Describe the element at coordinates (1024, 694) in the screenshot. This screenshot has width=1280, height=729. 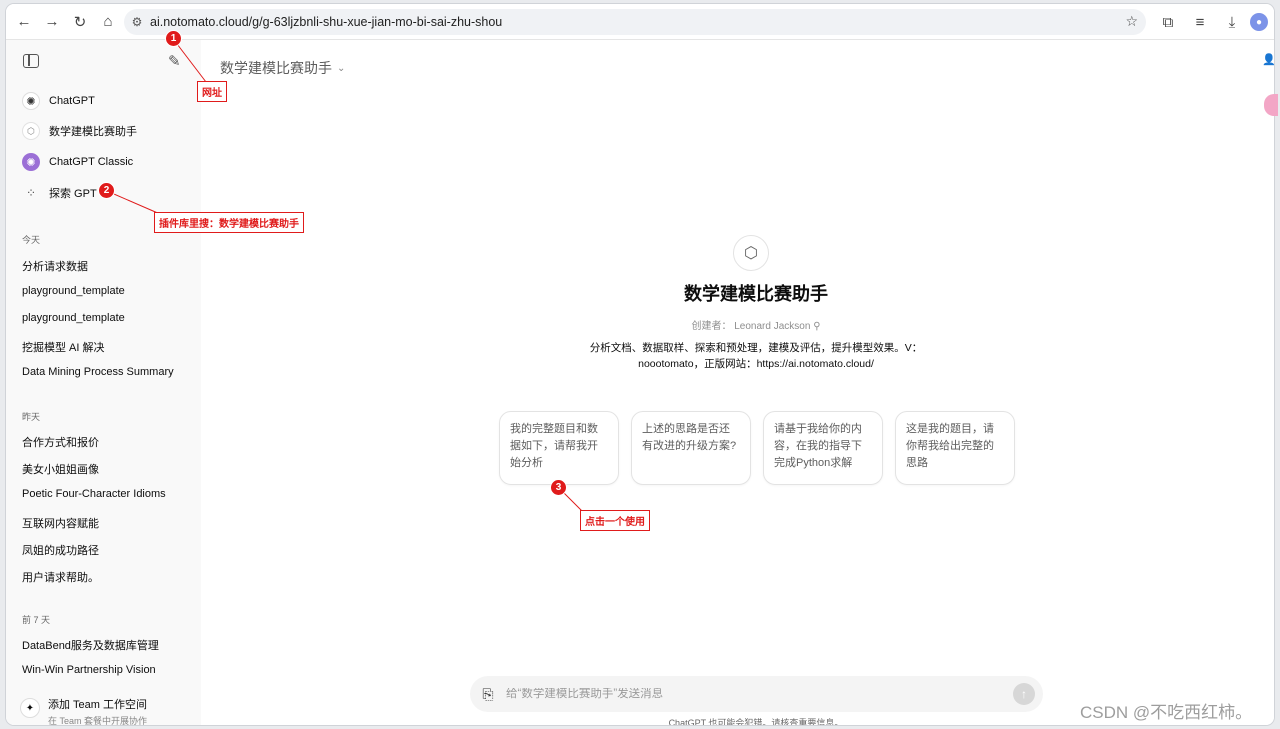
I see `send-arrow-icon: ↑` at that location.